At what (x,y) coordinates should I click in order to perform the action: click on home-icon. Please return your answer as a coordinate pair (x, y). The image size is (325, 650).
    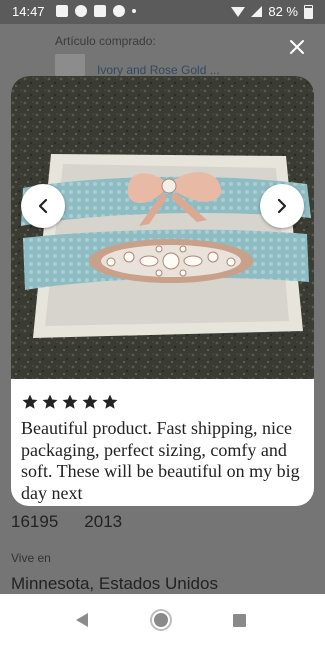
    Looking at the image, I should click on (161, 620).